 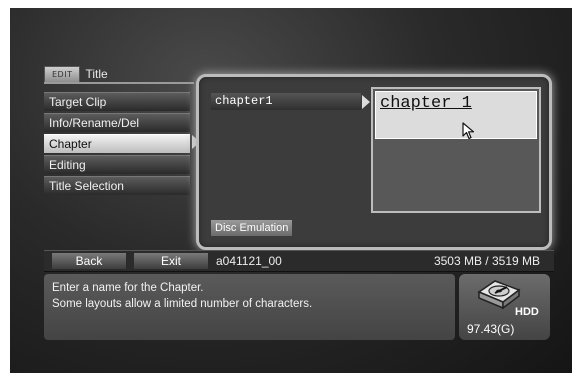 I want to click on hdd-free-space: 97.43(G), so click(x=491, y=329).